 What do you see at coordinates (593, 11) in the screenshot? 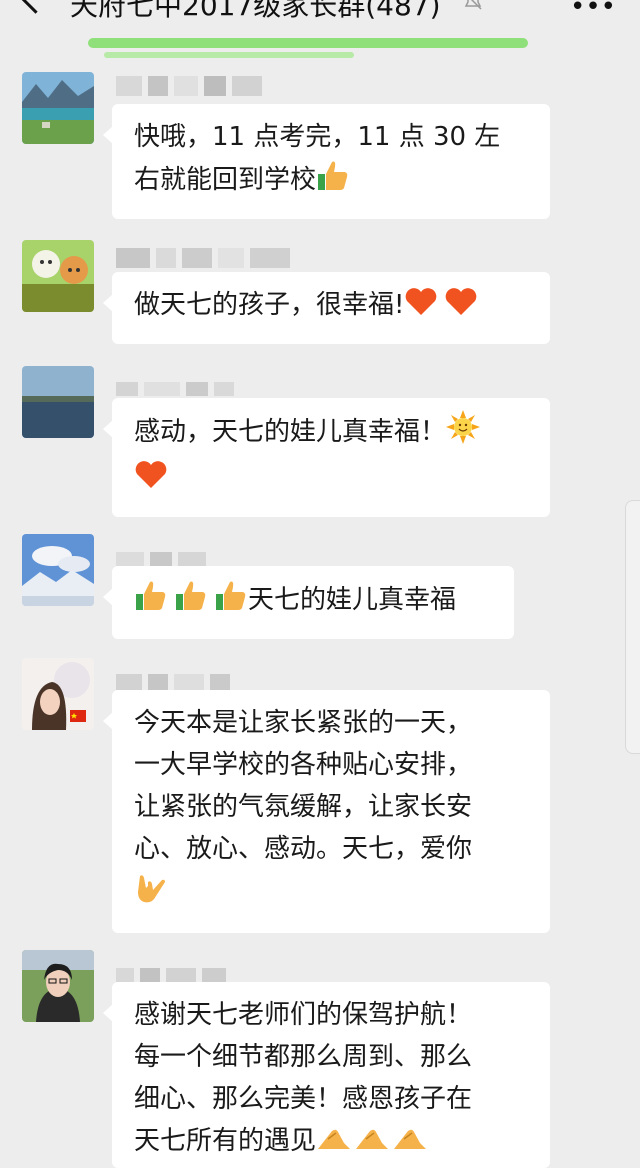
I see `more-dots-icon: •••` at bounding box center [593, 11].